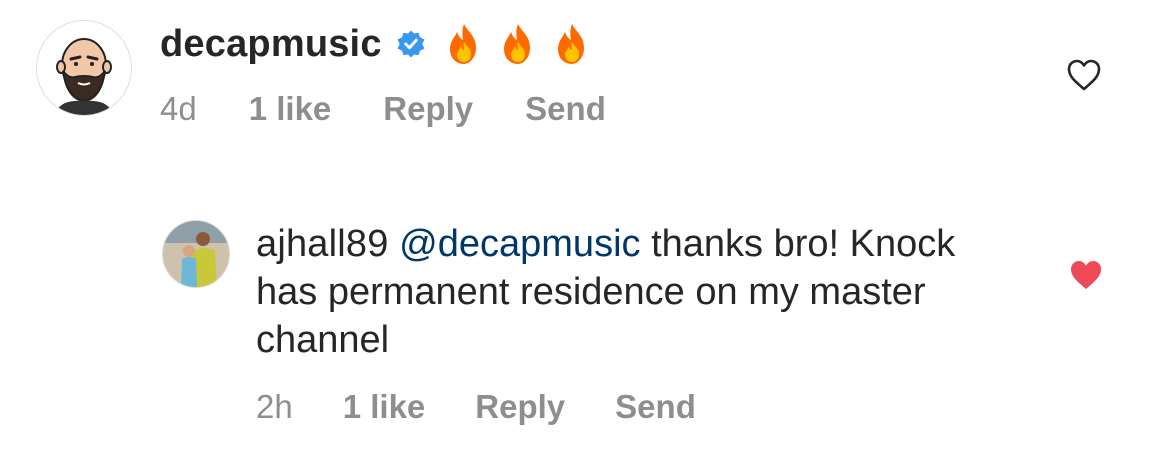 The image size is (1170, 474). Describe the element at coordinates (1084, 75) in the screenshot. I see `heart-outline-icon` at that location.